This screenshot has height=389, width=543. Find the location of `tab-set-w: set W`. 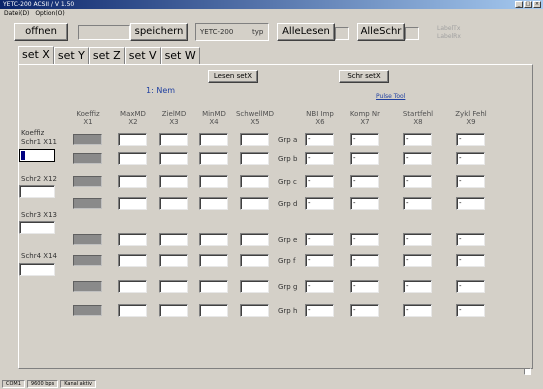

tab-set-w: set W is located at coordinates (180, 55).